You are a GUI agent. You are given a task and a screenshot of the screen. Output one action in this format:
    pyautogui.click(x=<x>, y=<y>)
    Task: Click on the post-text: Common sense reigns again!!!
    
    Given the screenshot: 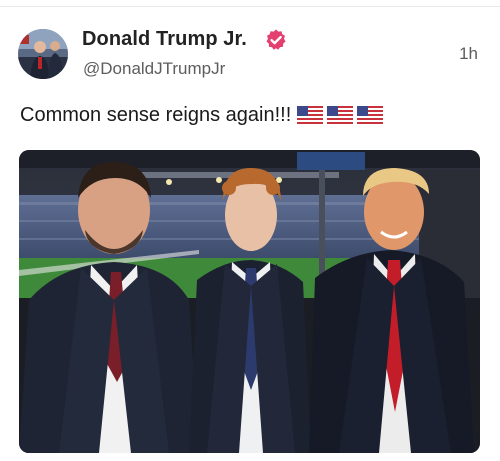 What is the action you would take?
    pyautogui.click(x=203, y=117)
    